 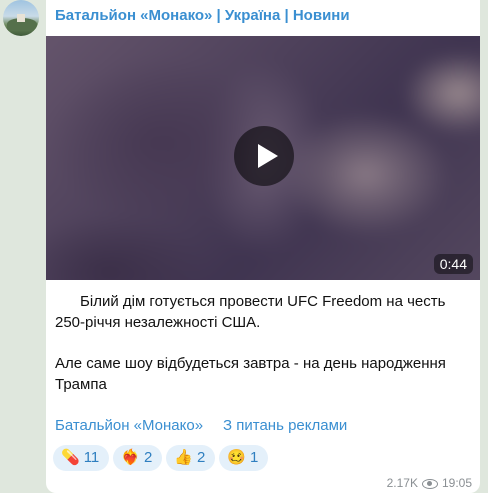 I want to click on heart-on-fire-emoji-icon: ❤️‍🔥, so click(x=130, y=457).